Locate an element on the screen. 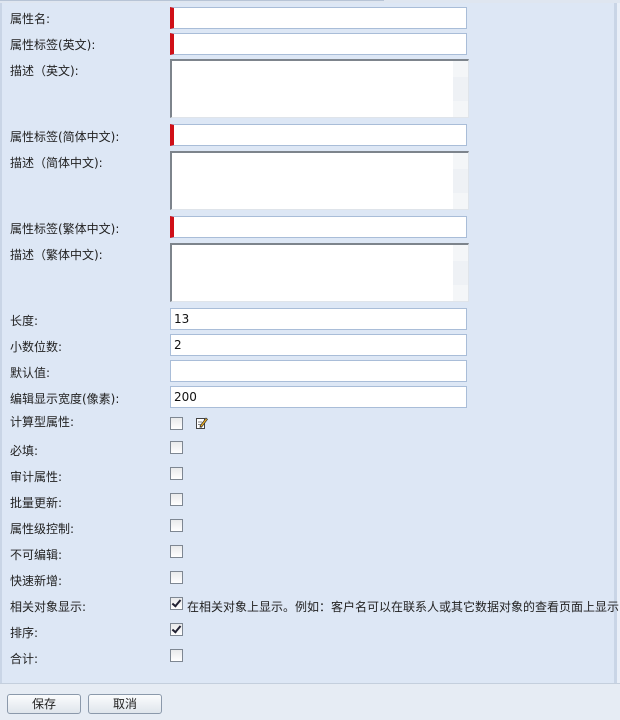 The height and width of the screenshot is (720, 620). length-label: 长度: is located at coordinates (24, 321).